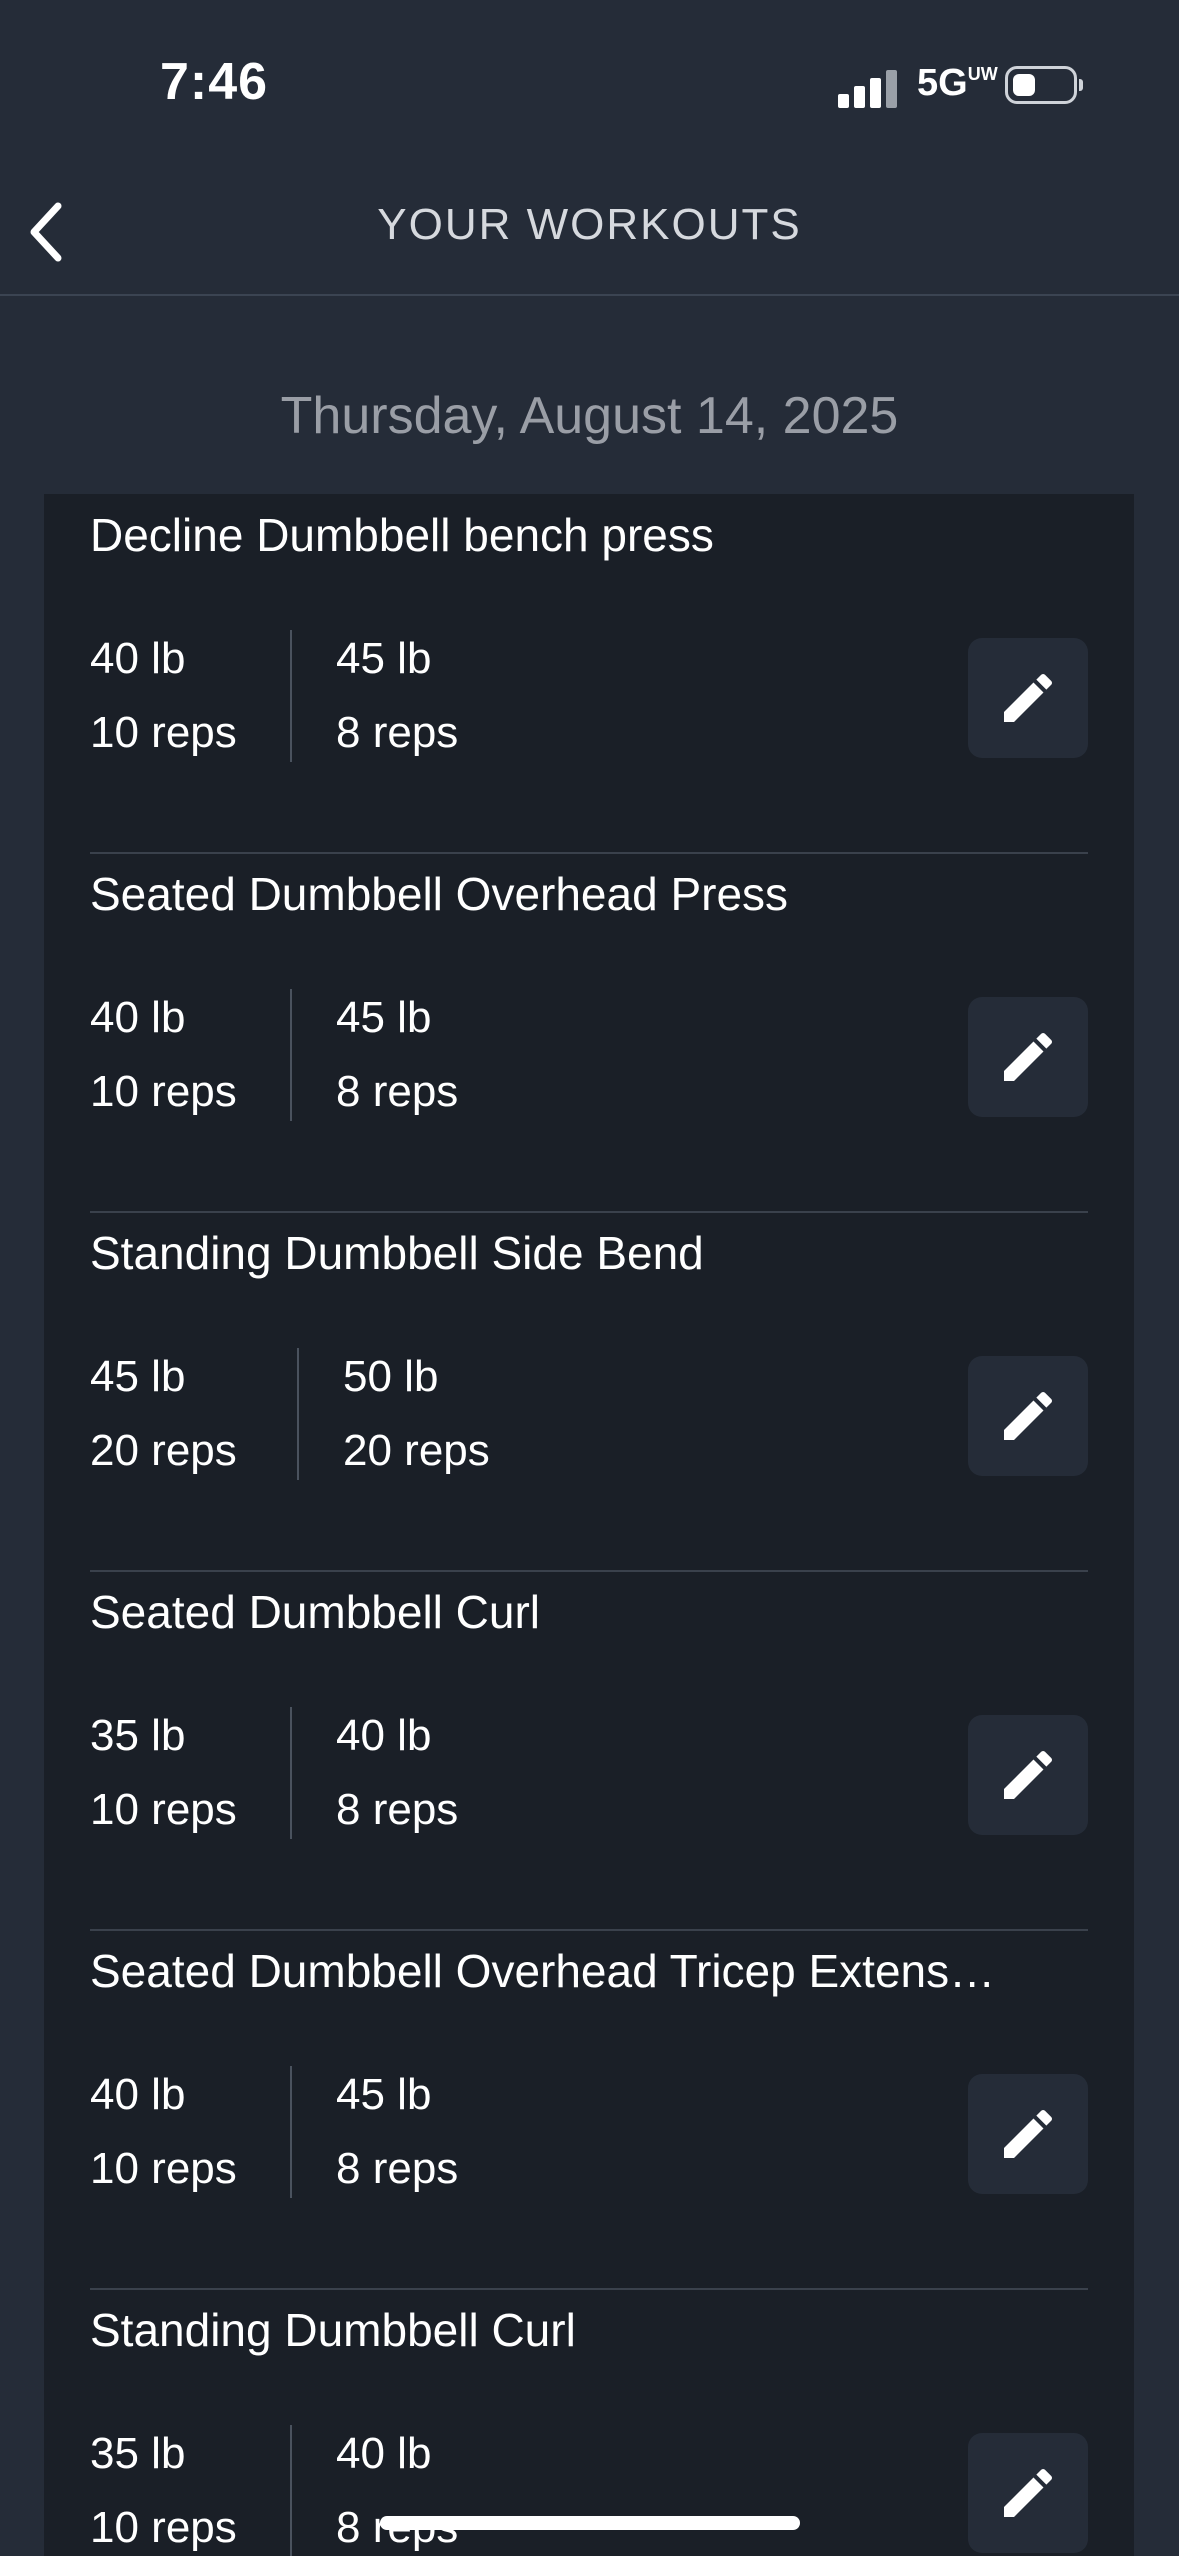 The image size is (1179, 2556). Describe the element at coordinates (1044, 85) in the screenshot. I see `battery-icon` at that location.